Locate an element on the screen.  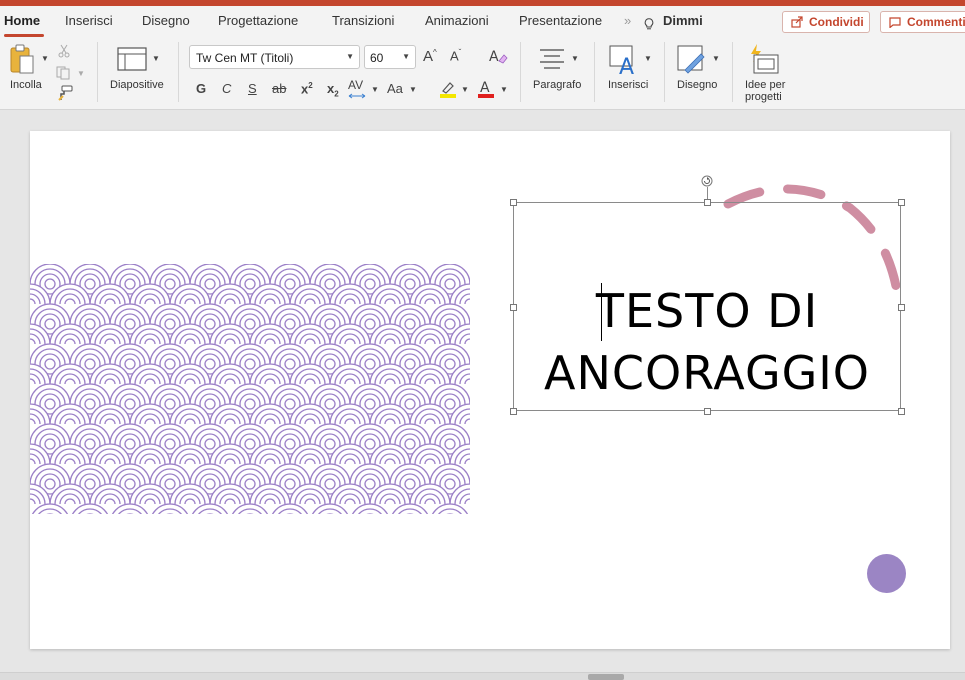
horizontal-scrollbar is located at coordinates (482, 676).